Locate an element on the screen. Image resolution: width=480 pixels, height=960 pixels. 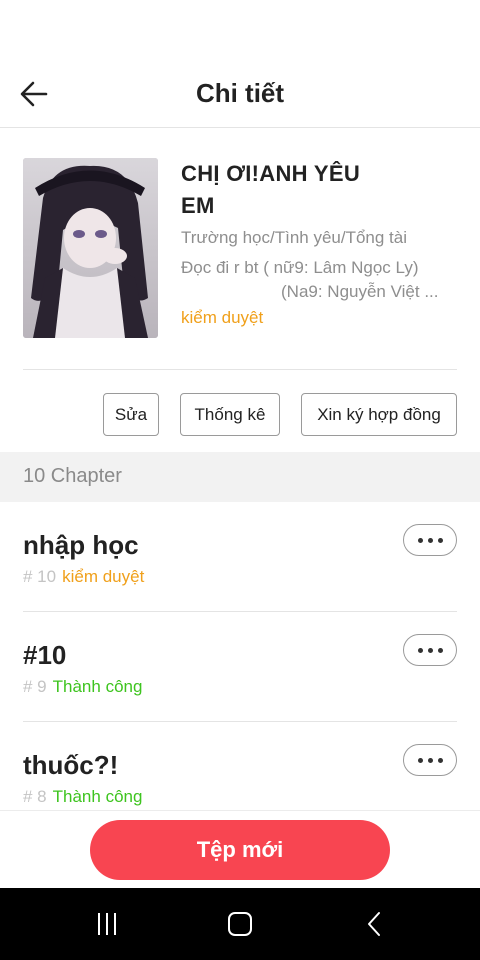
chapter-item: #10 # 9 Thành công is located at coordinates (240, 667).